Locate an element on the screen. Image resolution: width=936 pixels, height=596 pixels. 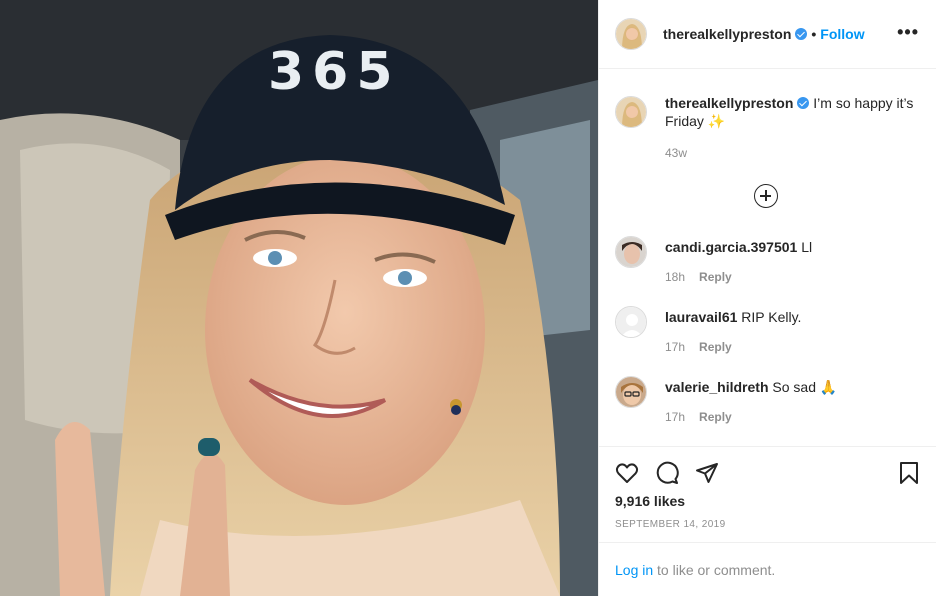
follow-button: Follow is located at coordinates (842, 34).